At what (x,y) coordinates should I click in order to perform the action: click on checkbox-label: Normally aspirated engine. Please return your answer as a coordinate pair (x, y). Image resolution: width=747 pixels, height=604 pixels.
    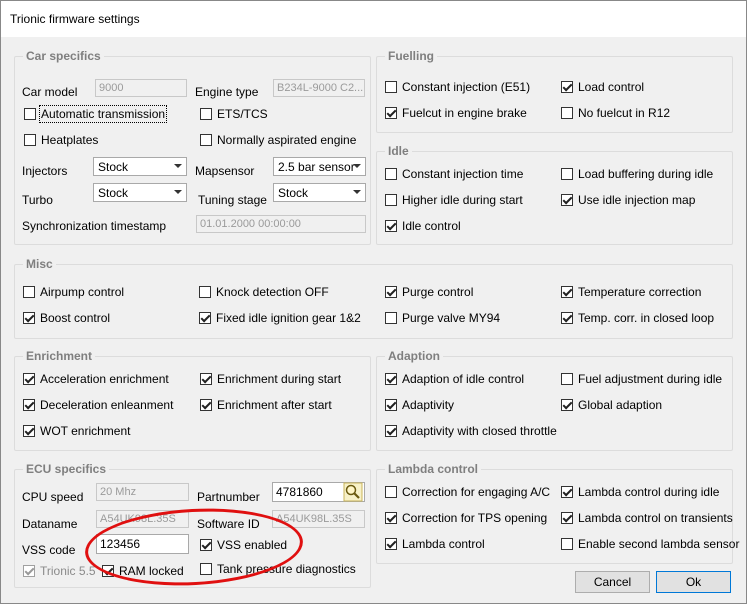
    Looking at the image, I should click on (287, 140).